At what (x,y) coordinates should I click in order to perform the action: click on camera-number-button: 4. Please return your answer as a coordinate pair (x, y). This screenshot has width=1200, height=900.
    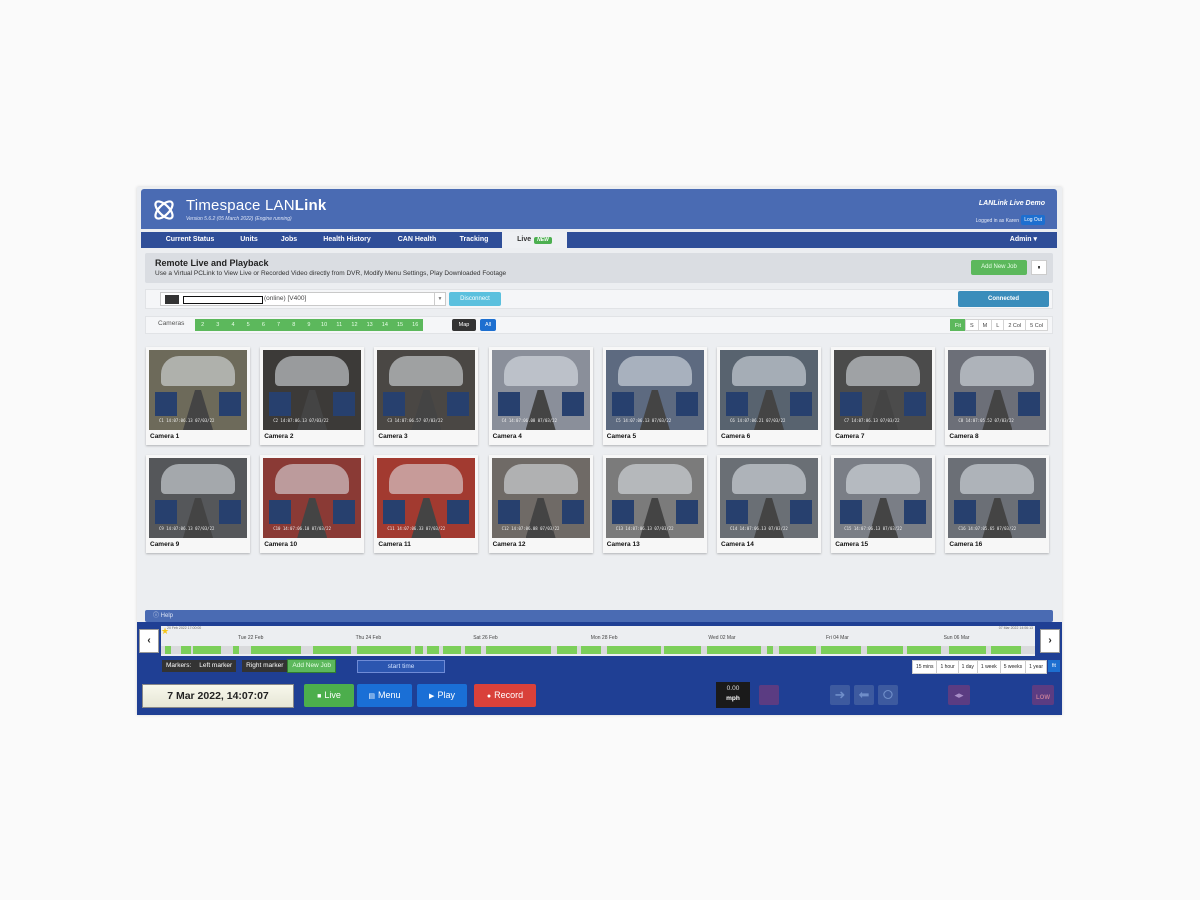
    Looking at the image, I should click on (232, 325).